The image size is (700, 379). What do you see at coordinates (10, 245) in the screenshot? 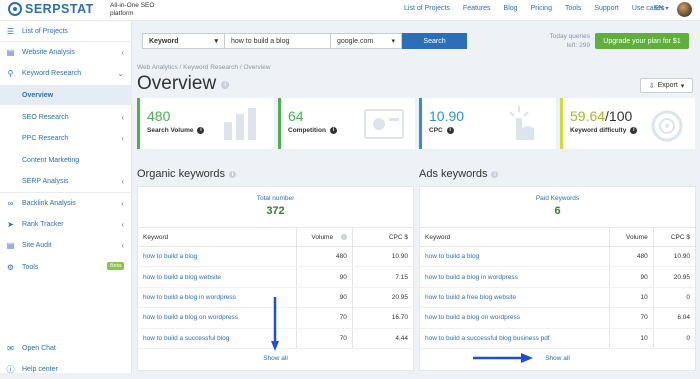
I see `audit-icon: ▤` at bounding box center [10, 245].